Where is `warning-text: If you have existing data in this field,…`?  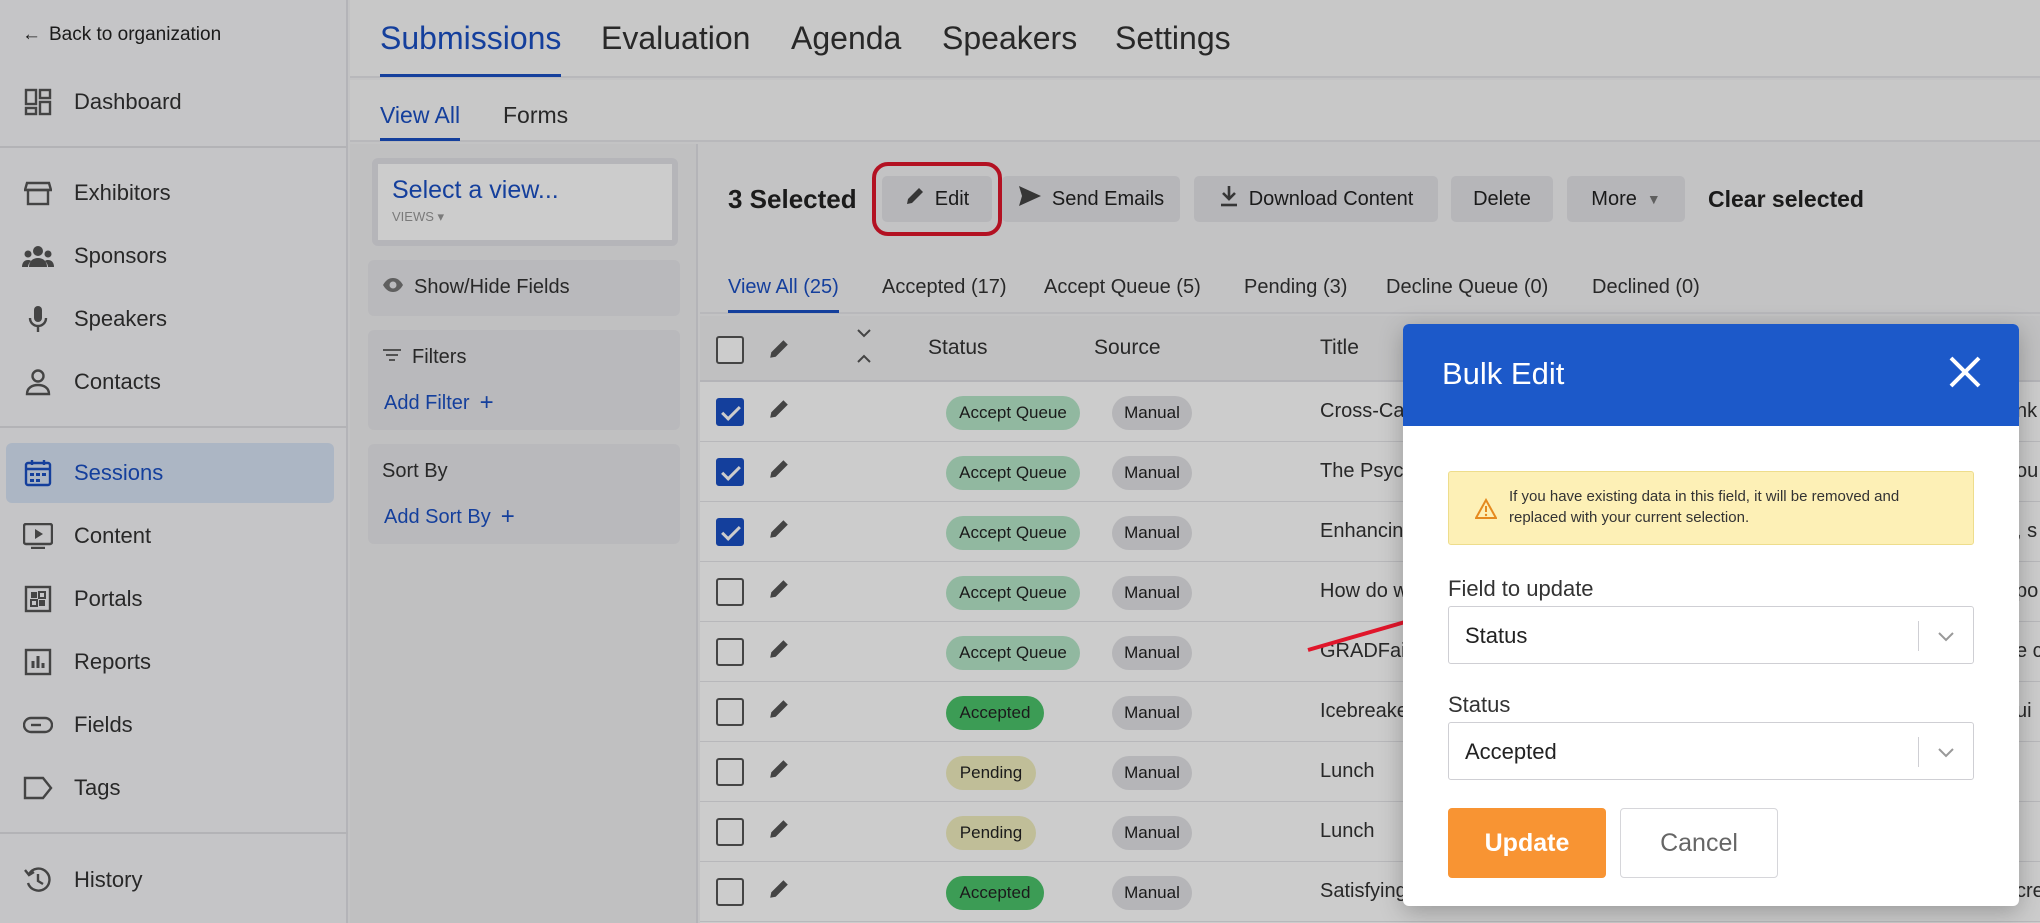
warning-text: If you have existing data in this field,… is located at coordinates (1704, 507).